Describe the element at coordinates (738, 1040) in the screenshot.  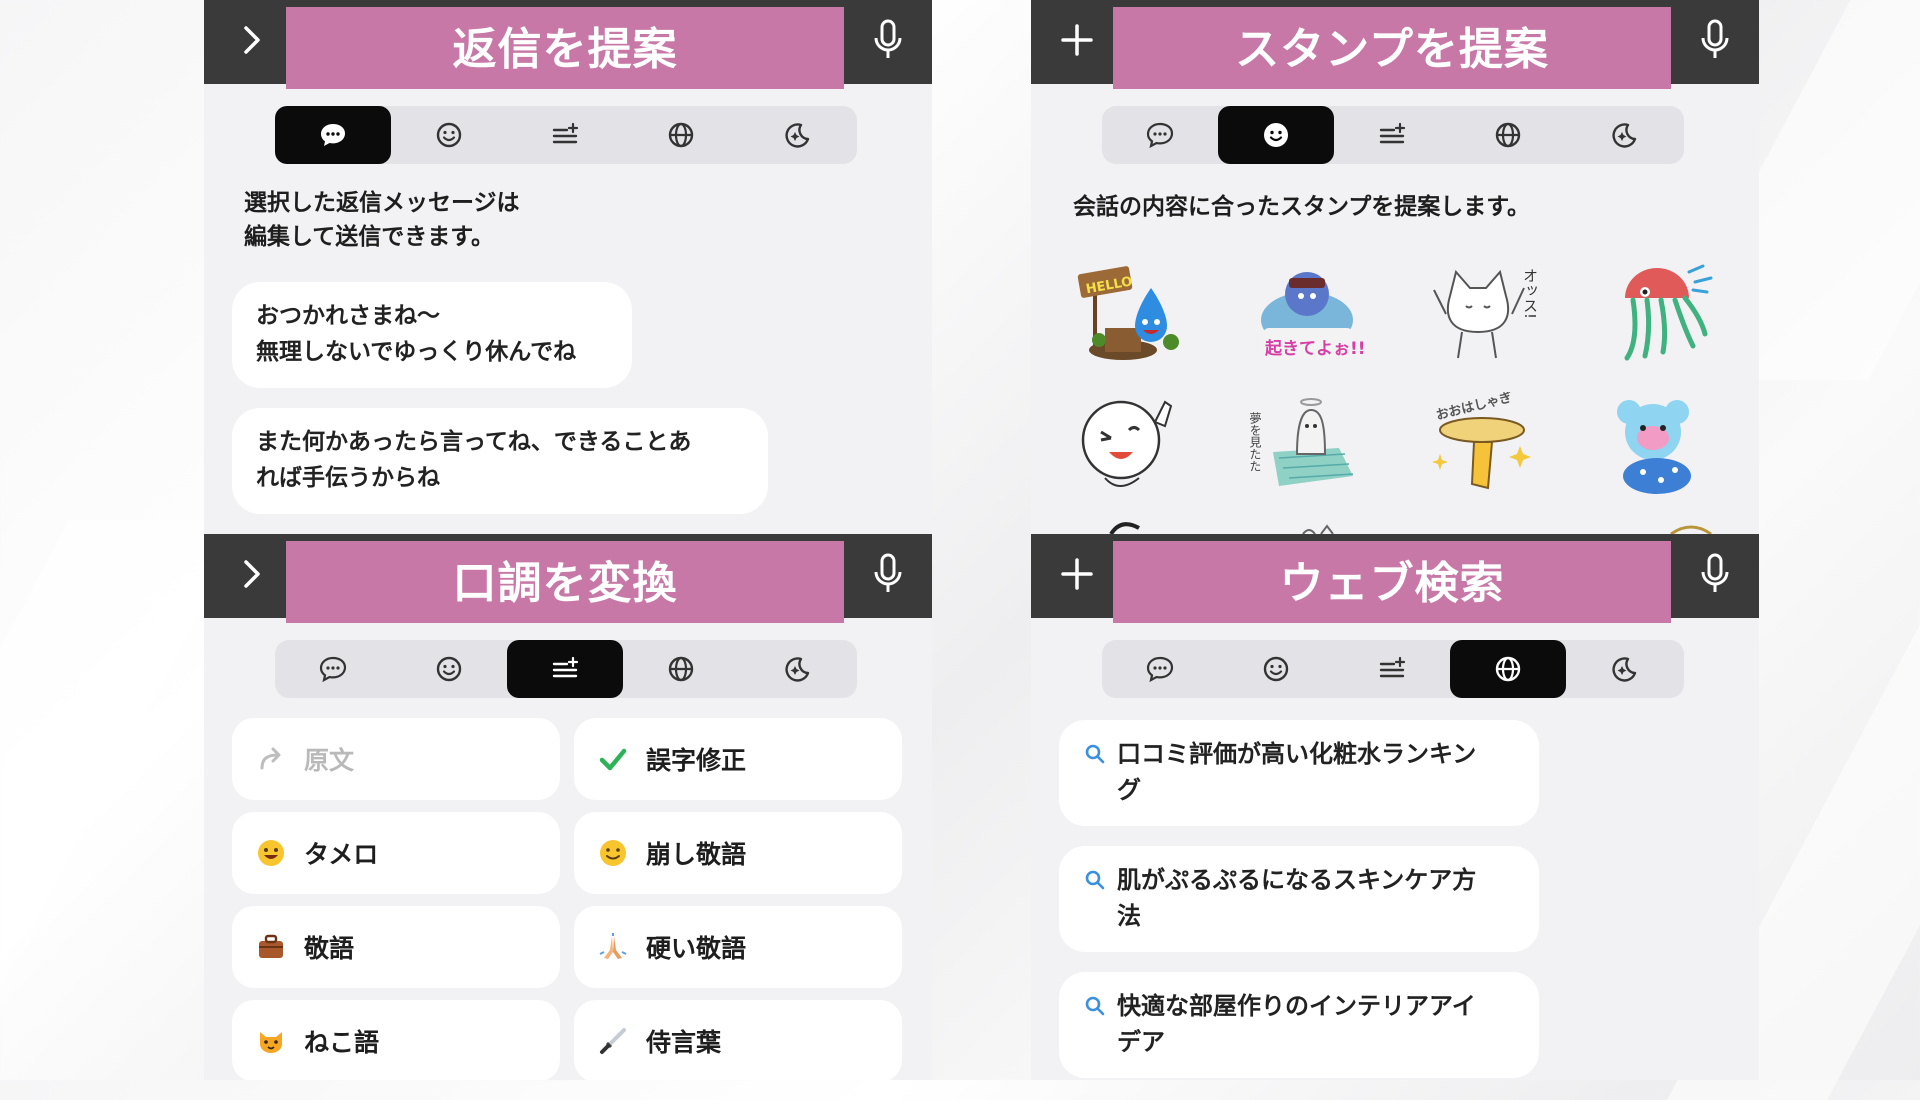
I see `tone-samurai-button: 侍言葉` at that location.